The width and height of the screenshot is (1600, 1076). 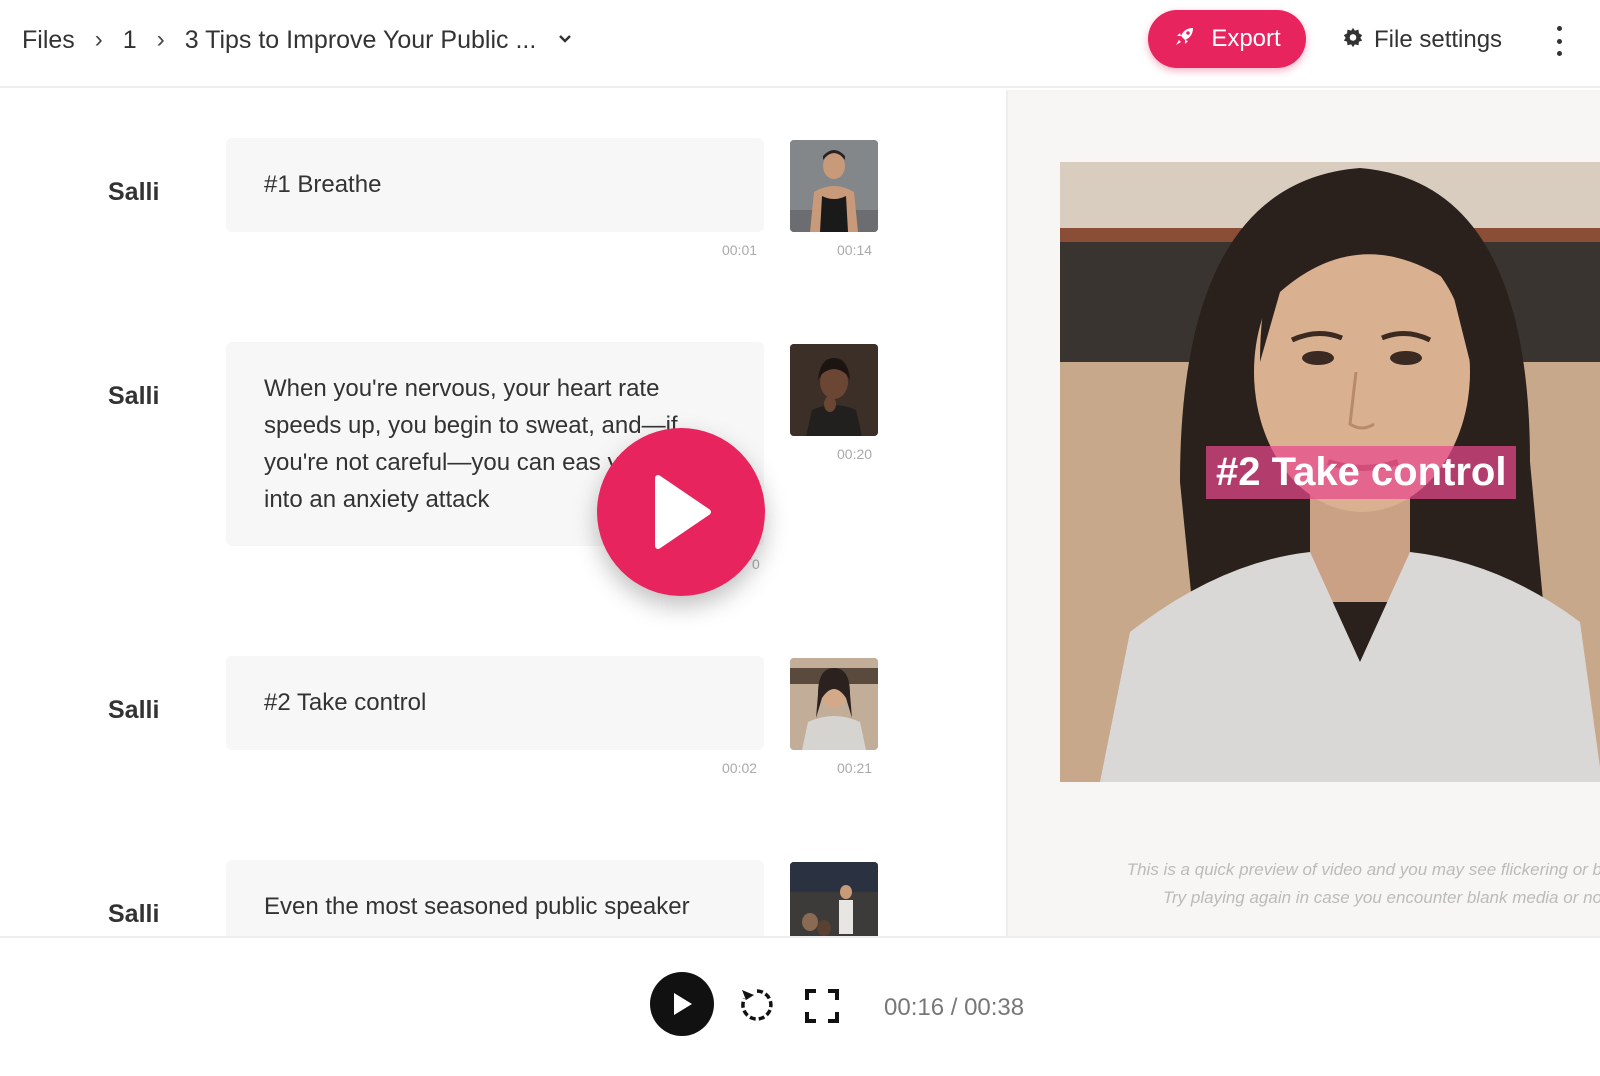 What do you see at coordinates (855, 768) in the screenshot?
I see `clip-timestamp: 00:21` at bounding box center [855, 768].